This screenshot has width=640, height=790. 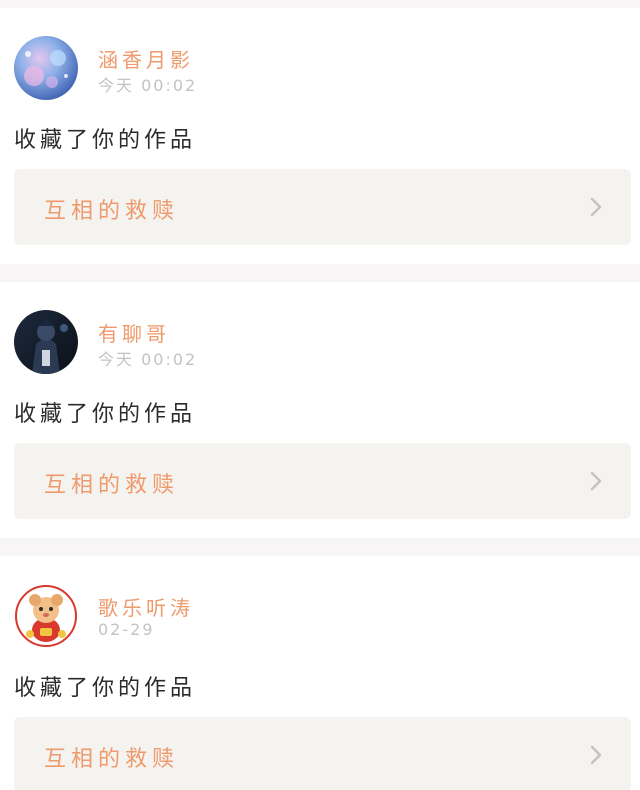 I want to click on username: 有聊哥, so click(x=134, y=332).